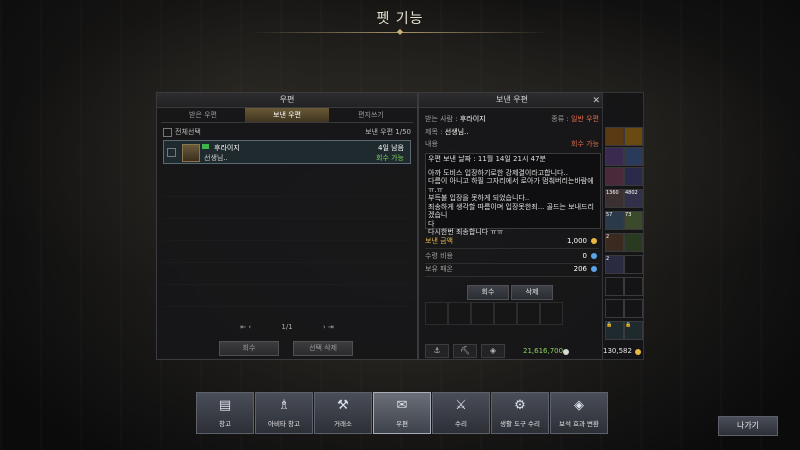 This screenshot has height=450, width=800. What do you see at coordinates (249, 348) in the screenshot?
I see `recall-button-disabled: 회수` at bounding box center [249, 348].